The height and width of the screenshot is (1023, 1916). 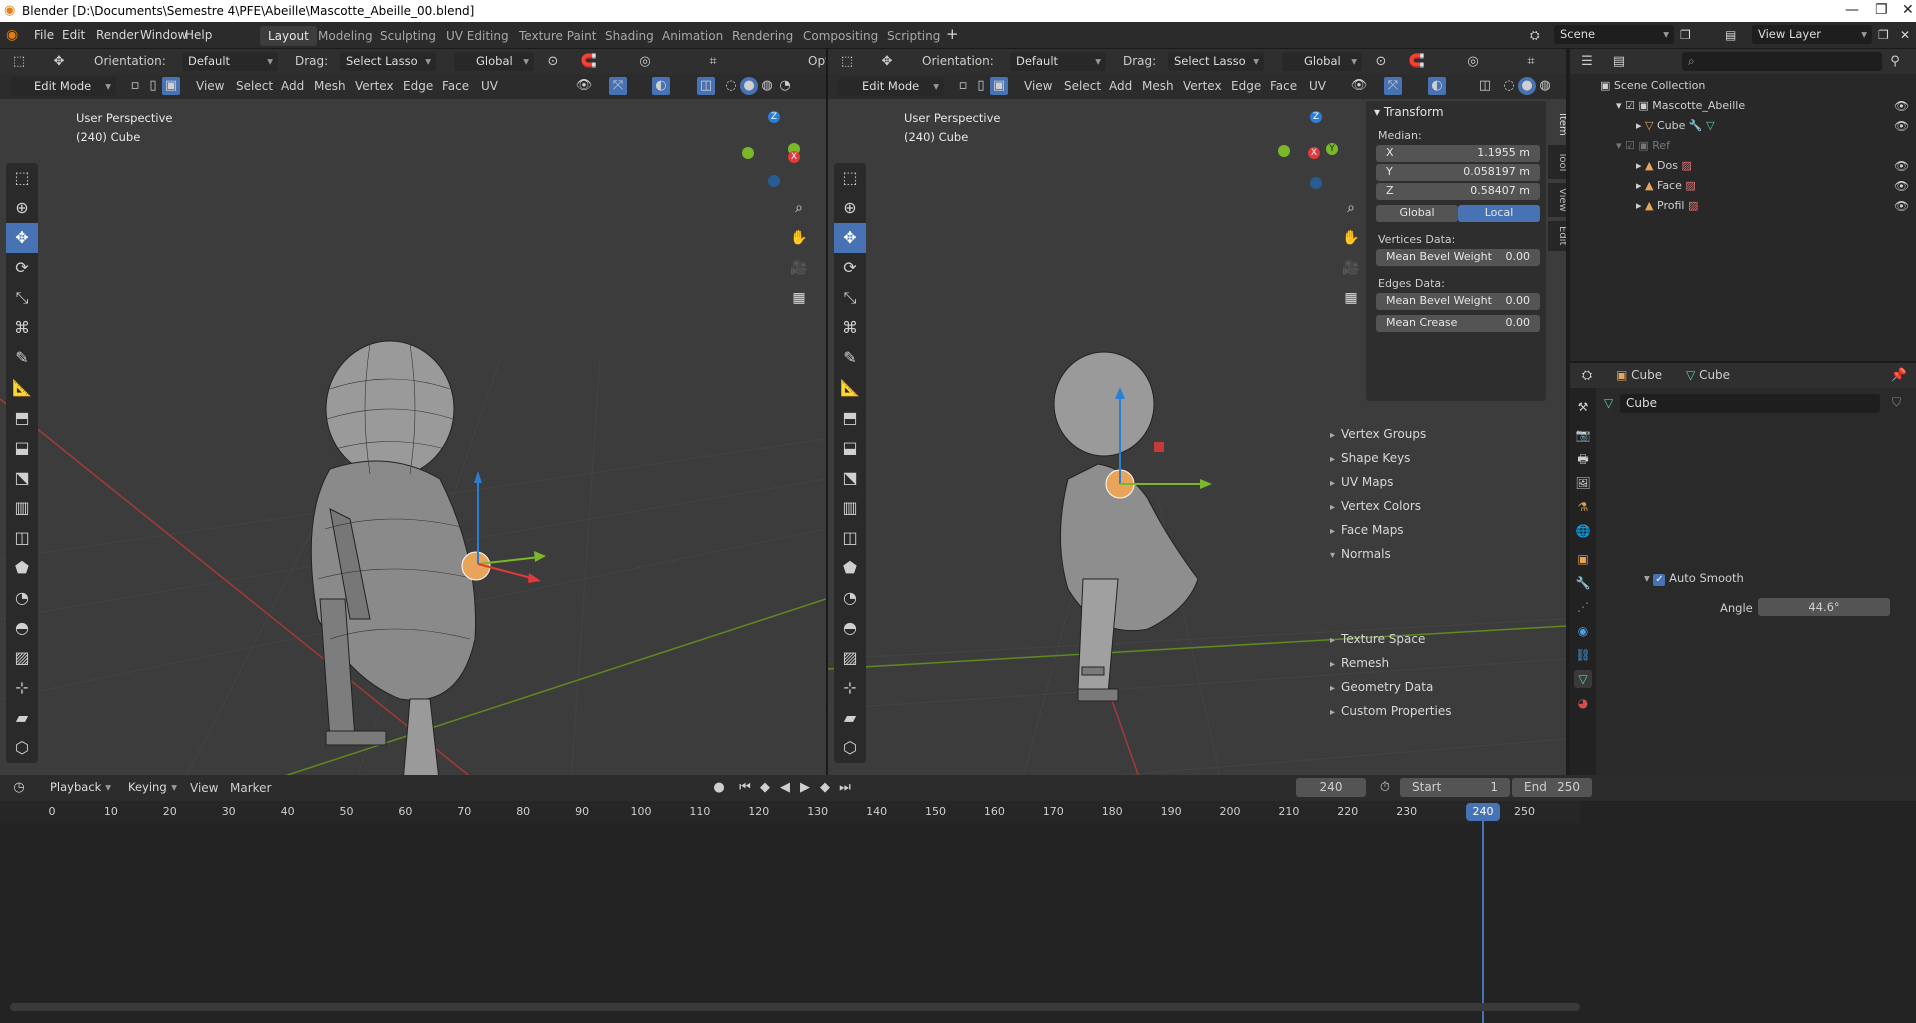 What do you see at coordinates (767, 86) in the screenshot?
I see `shading-material-icon: ◍` at bounding box center [767, 86].